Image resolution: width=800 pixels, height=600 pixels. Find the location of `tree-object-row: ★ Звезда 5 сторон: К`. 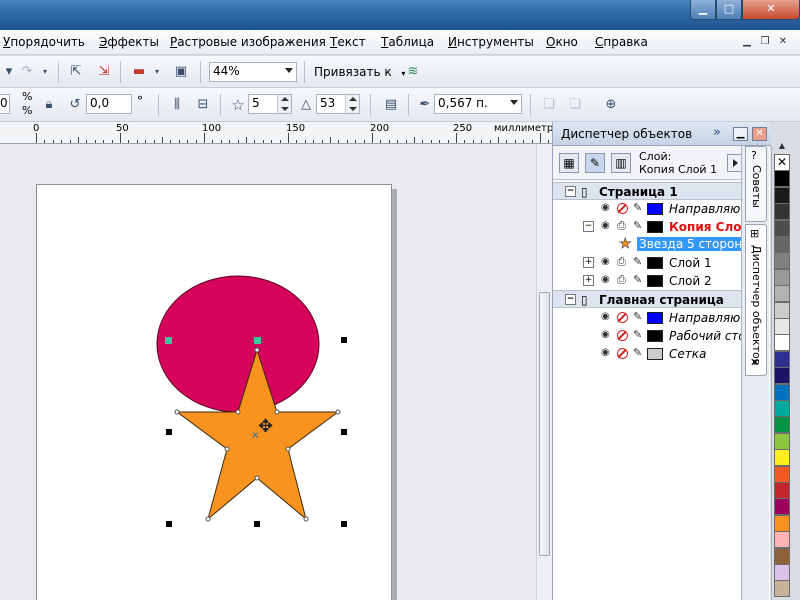

tree-object-row: ★ Звезда 5 сторон: К is located at coordinates (649, 245).